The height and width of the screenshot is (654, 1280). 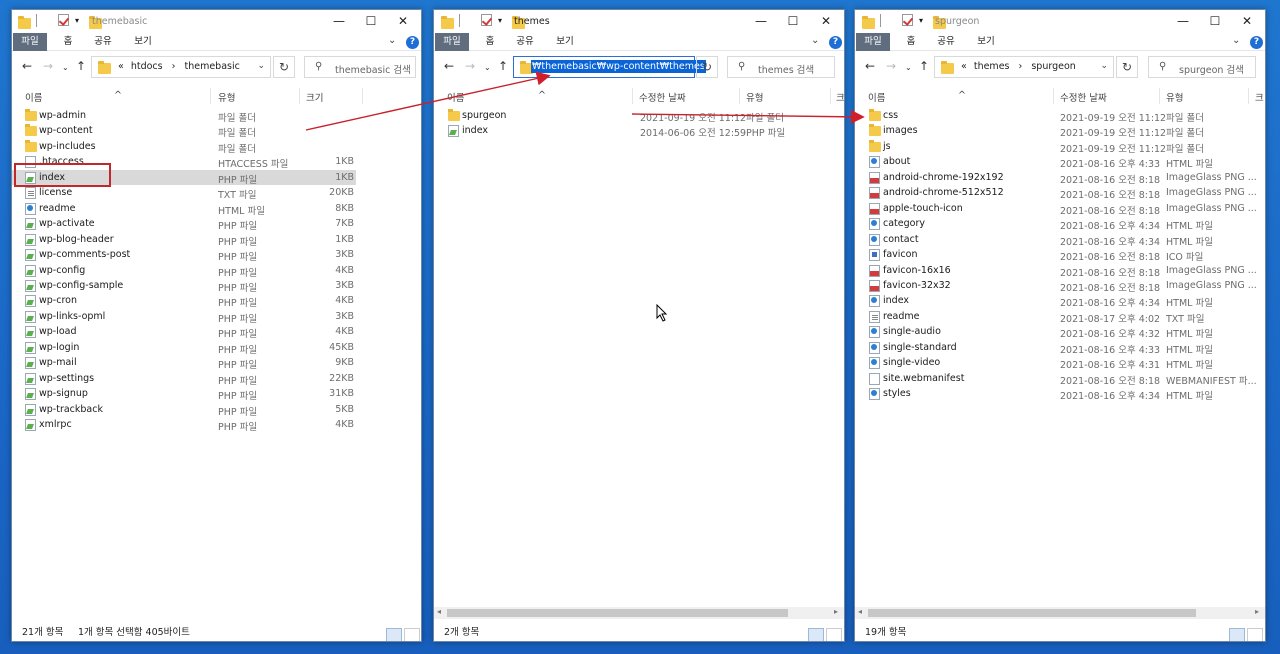 I want to click on tab-file: 파일, so click(x=30, y=42).